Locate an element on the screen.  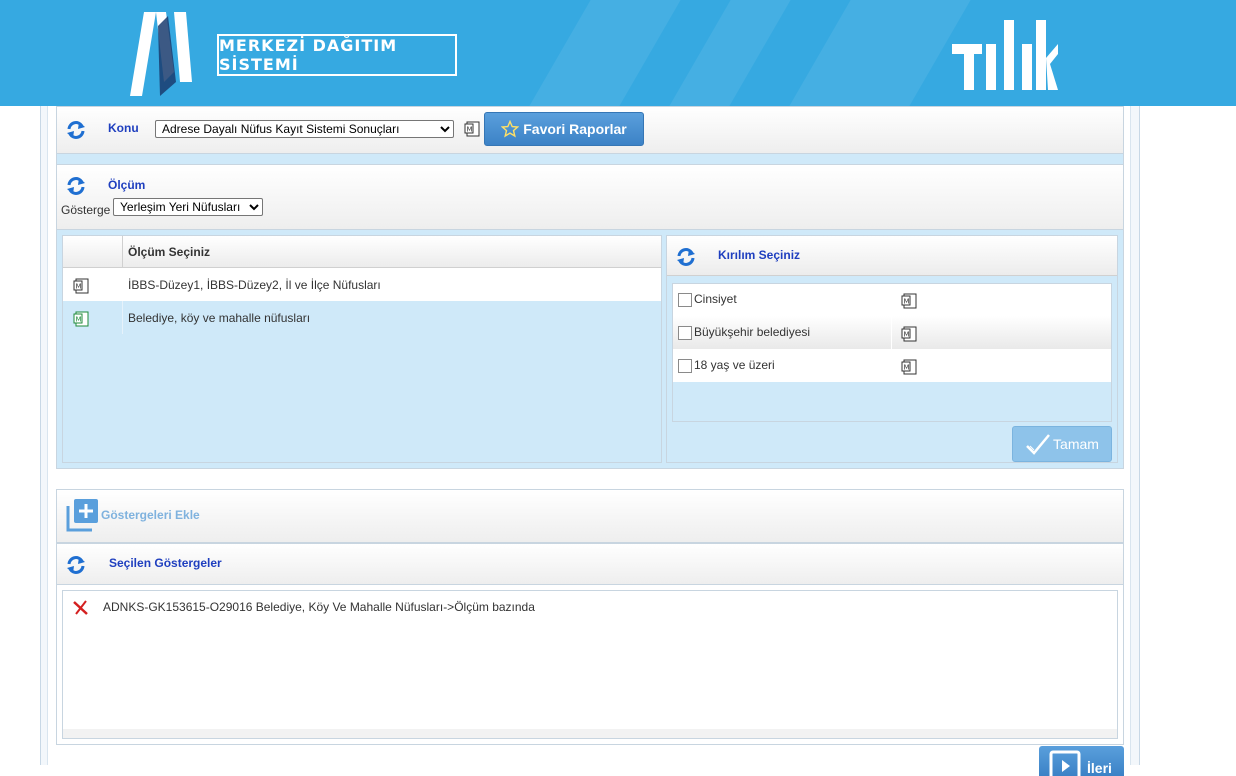
gosterge-ekle-label: Göstergeleri Ekle is located at coordinates (150, 515).